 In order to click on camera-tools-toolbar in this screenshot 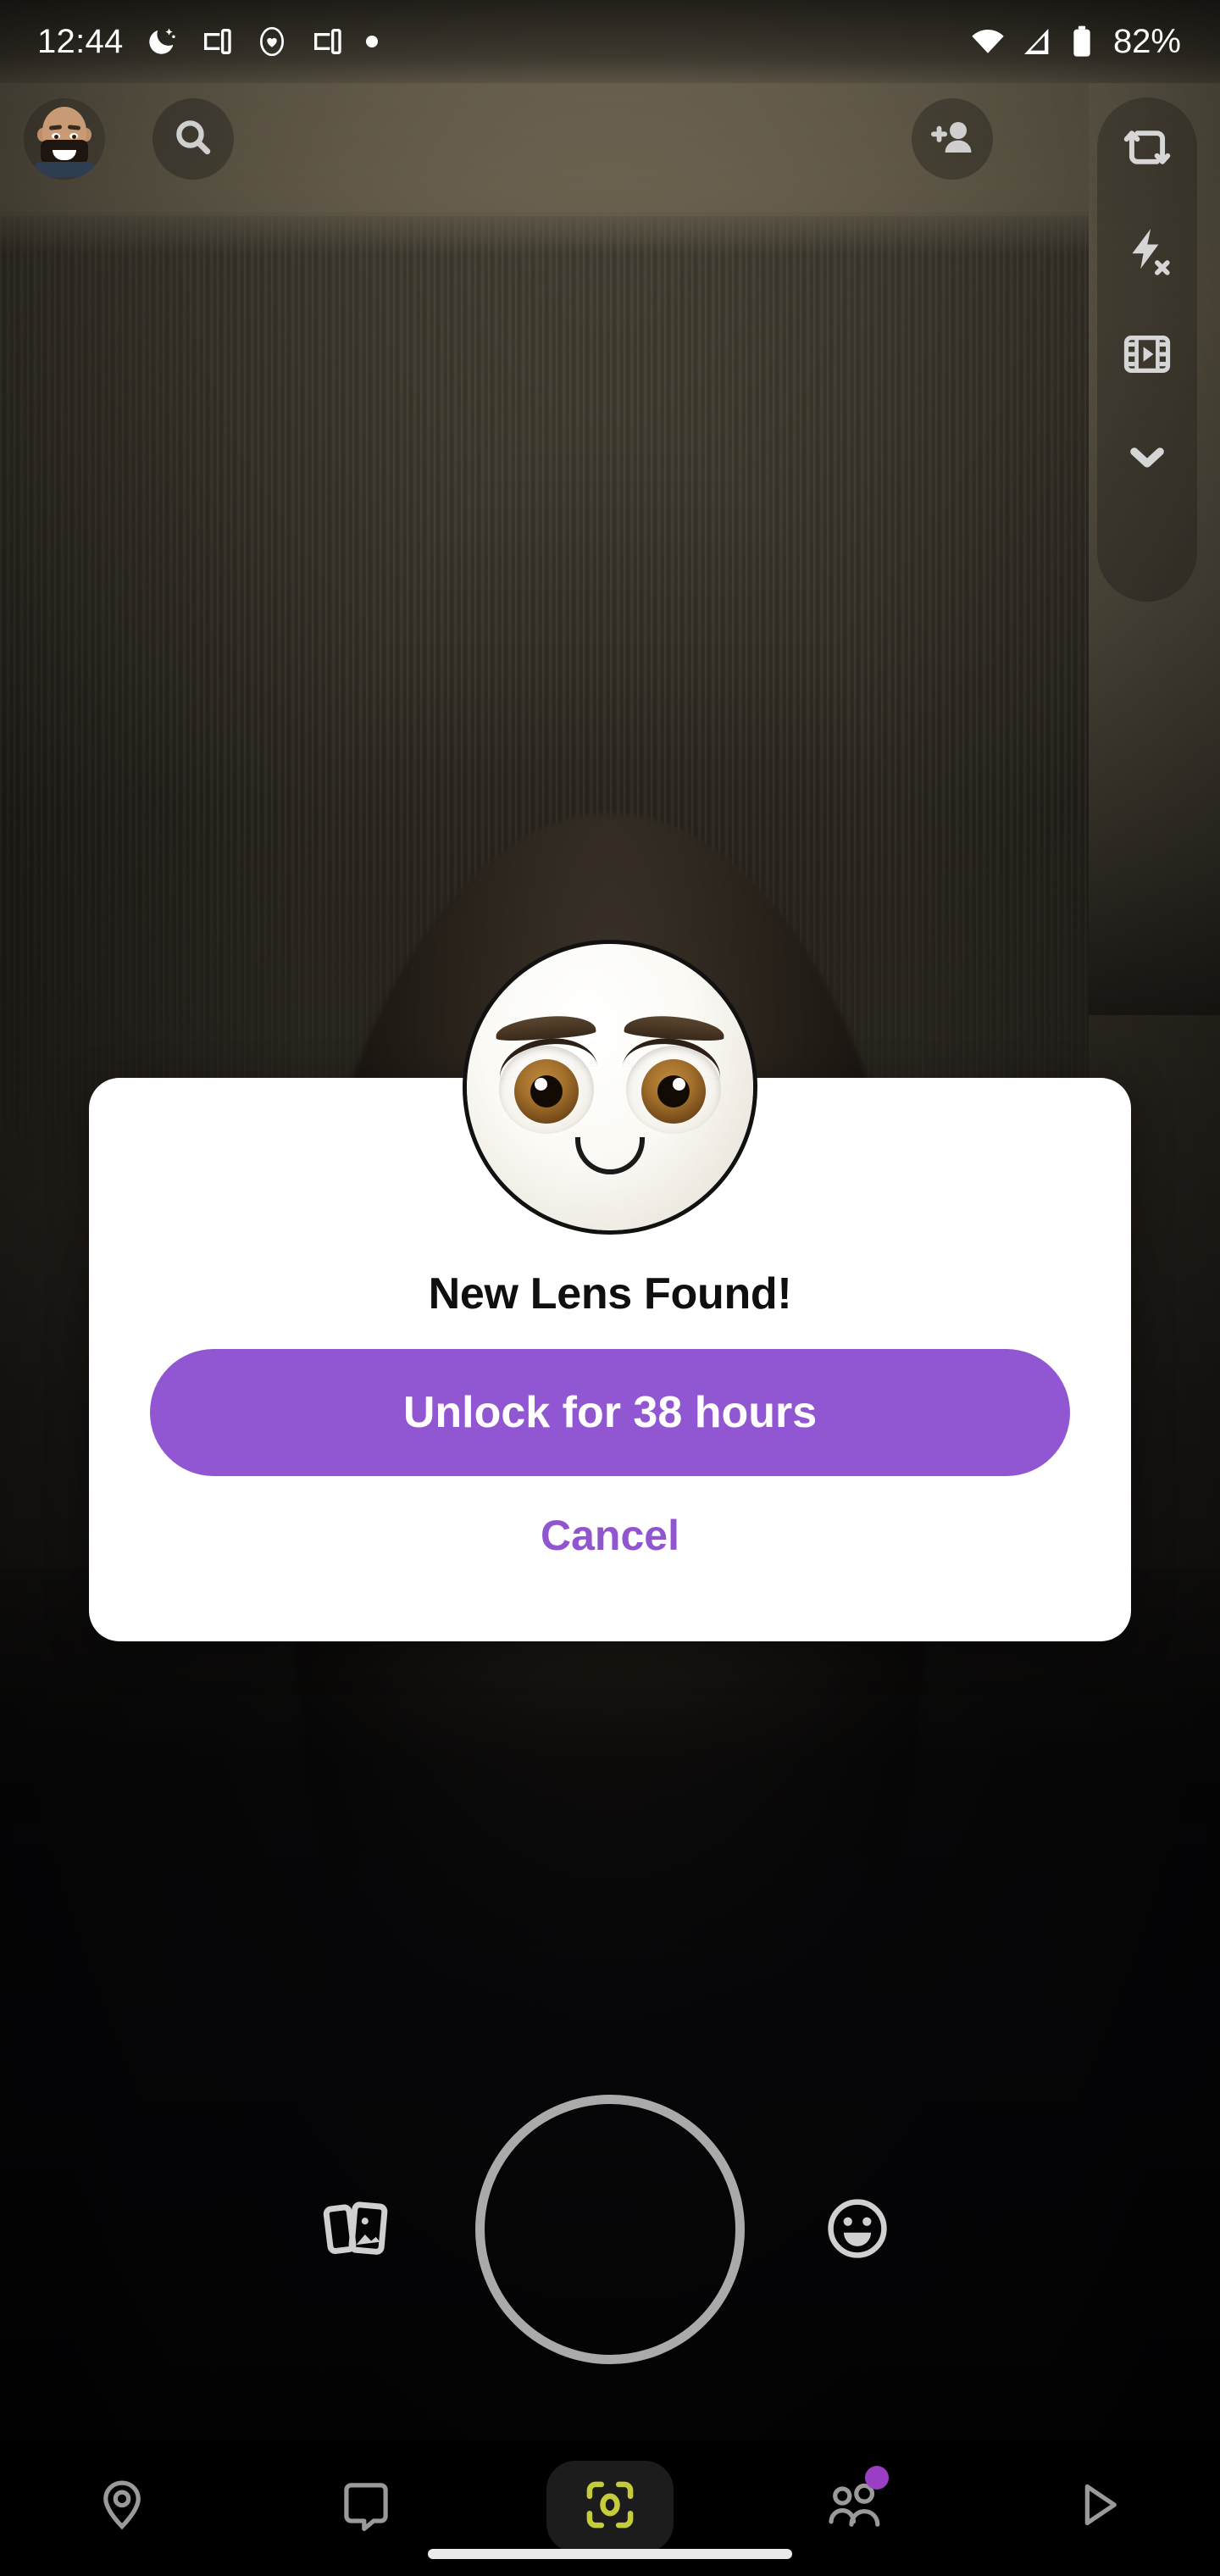, I will do `click(1147, 349)`.